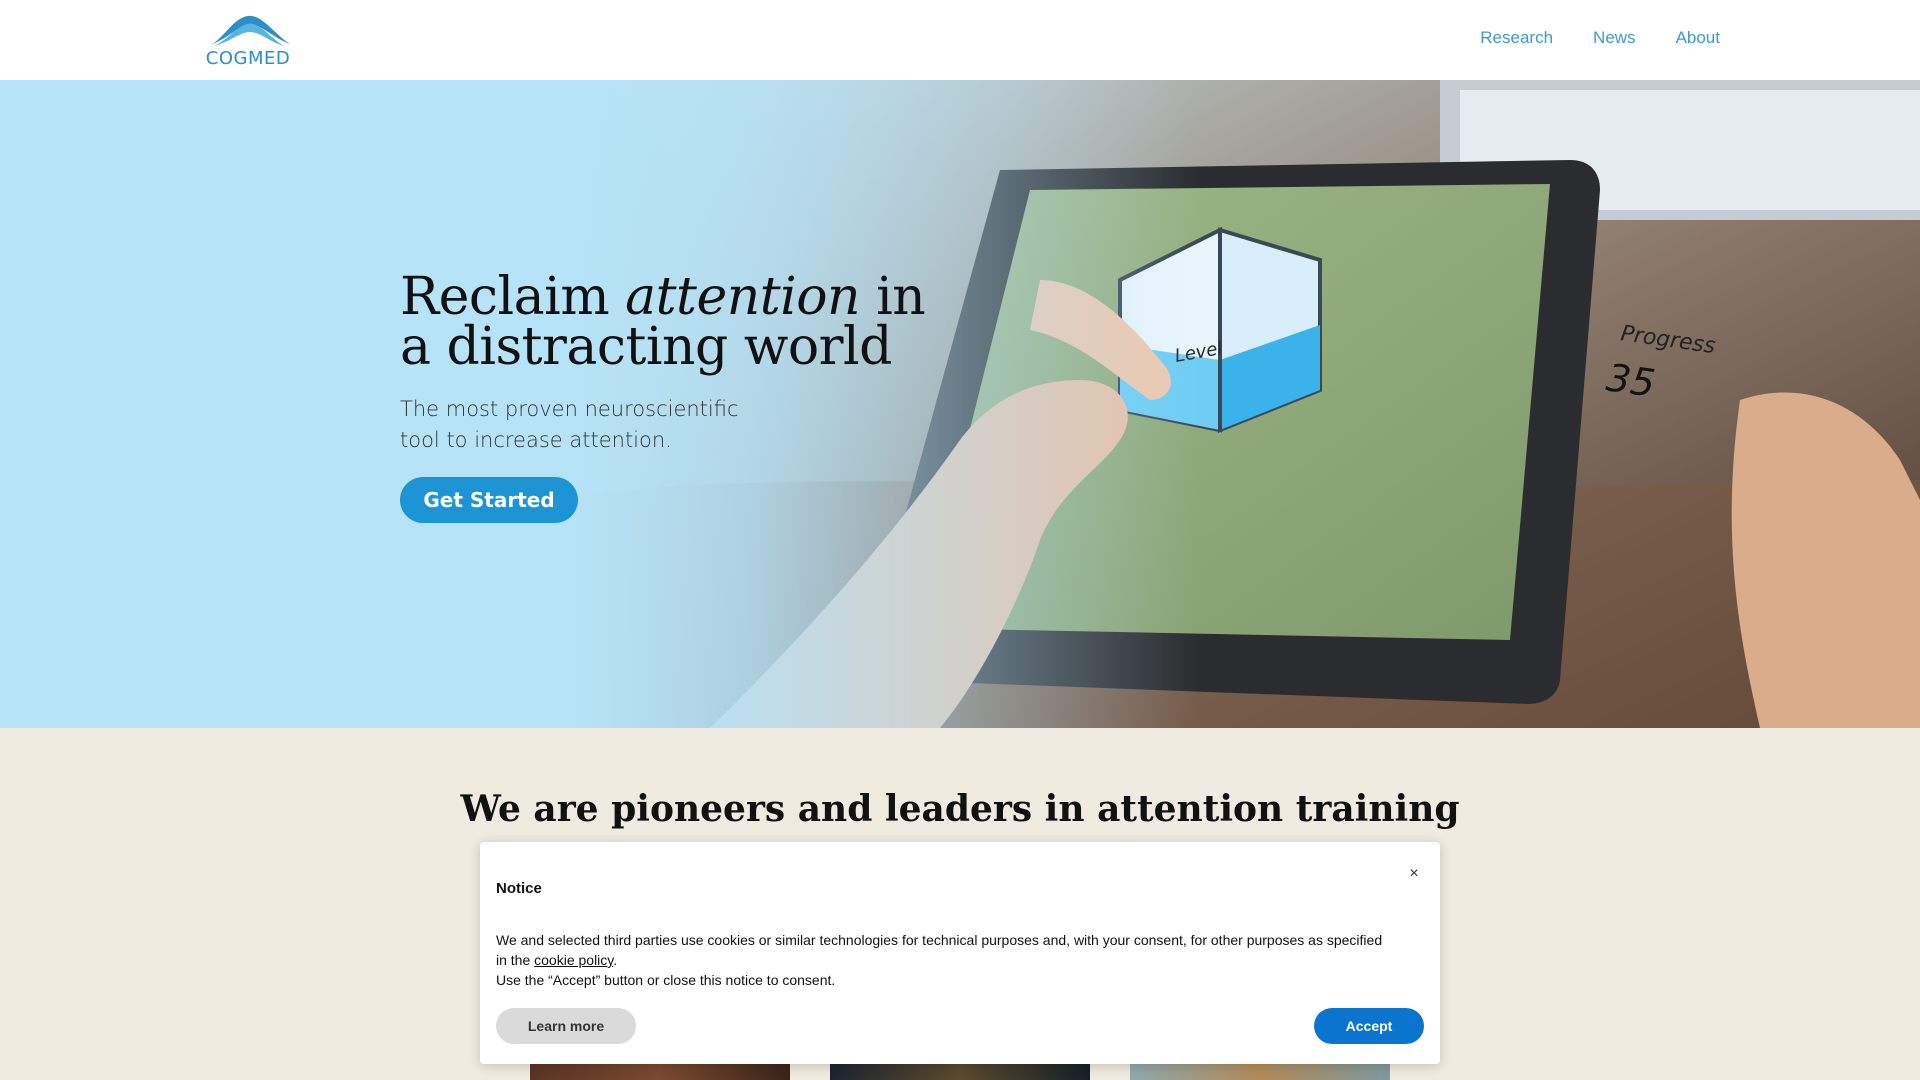 This screenshot has width=1920, height=1080. Describe the element at coordinates (1614, 38) in the screenshot. I see `nav-news: News` at that location.